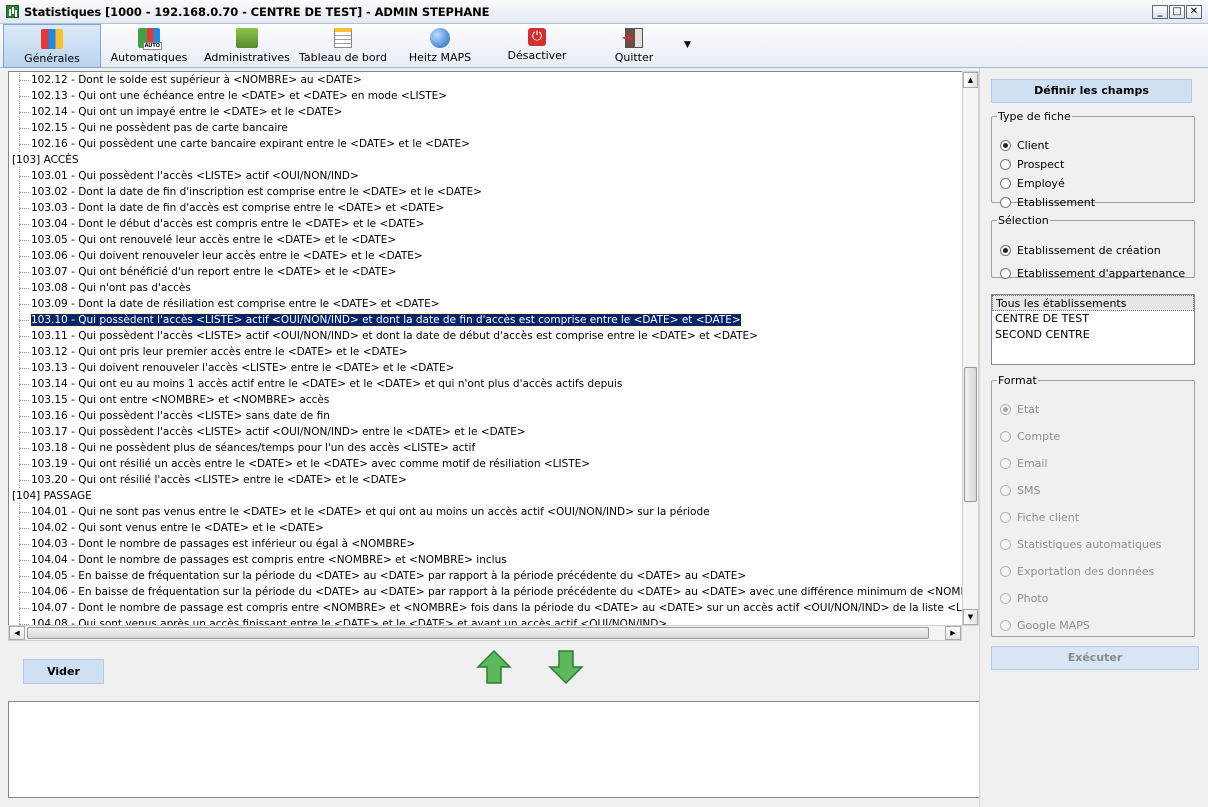  What do you see at coordinates (1092, 274) in the screenshot?
I see `radio-etablissement-appartenance: Etablissement d'appartenance` at bounding box center [1092, 274].